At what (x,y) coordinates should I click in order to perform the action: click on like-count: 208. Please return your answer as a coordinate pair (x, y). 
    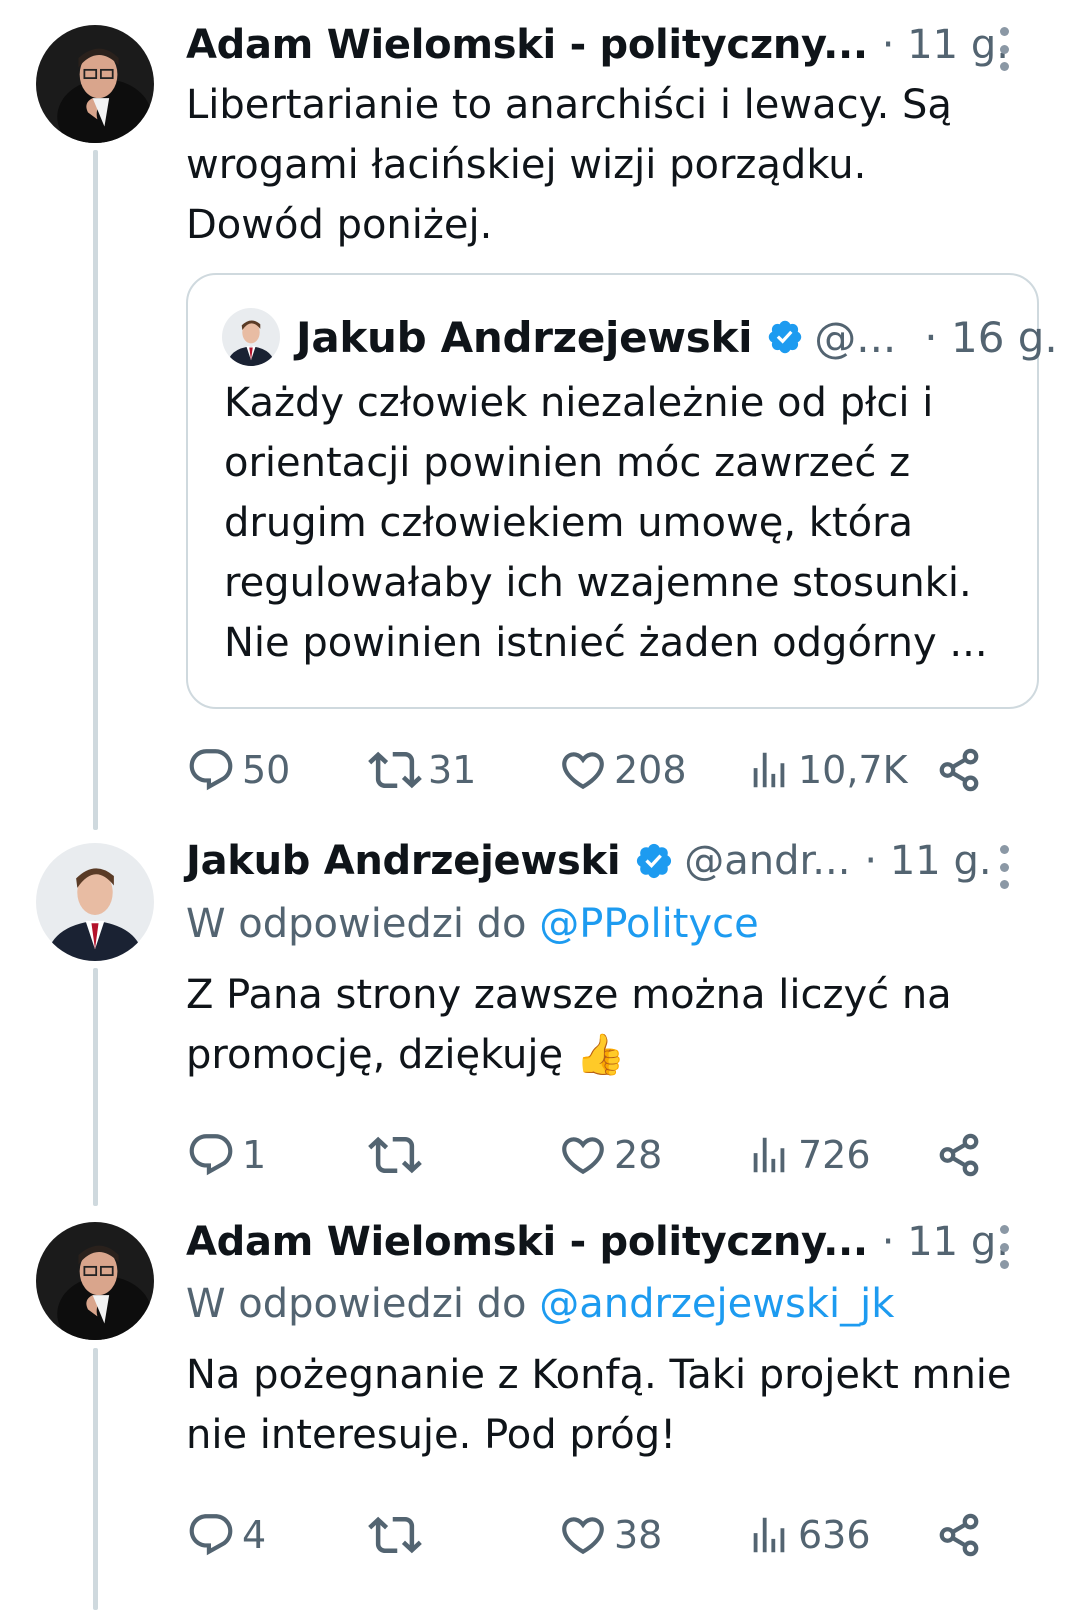
    Looking at the image, I should click on (650, 770).